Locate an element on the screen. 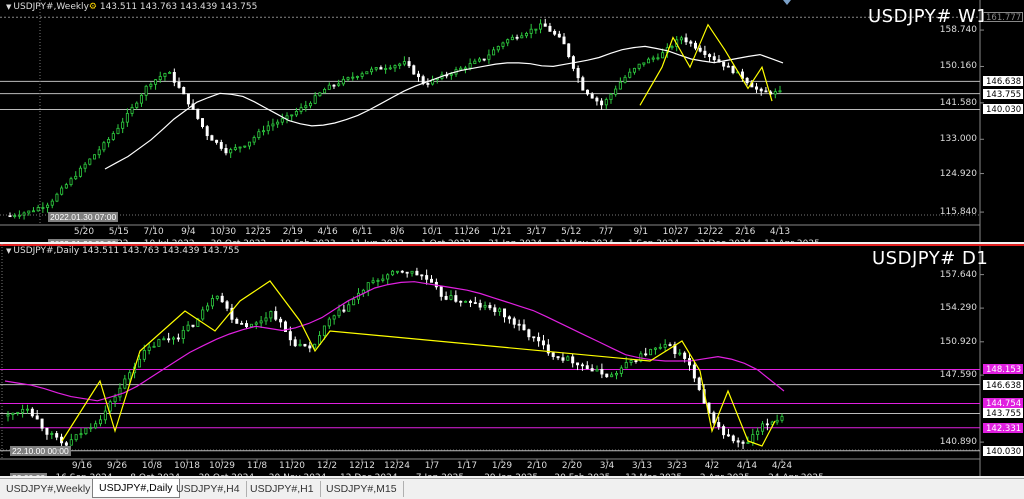  time-label: 9/1 is located at coordinates (641, 232).